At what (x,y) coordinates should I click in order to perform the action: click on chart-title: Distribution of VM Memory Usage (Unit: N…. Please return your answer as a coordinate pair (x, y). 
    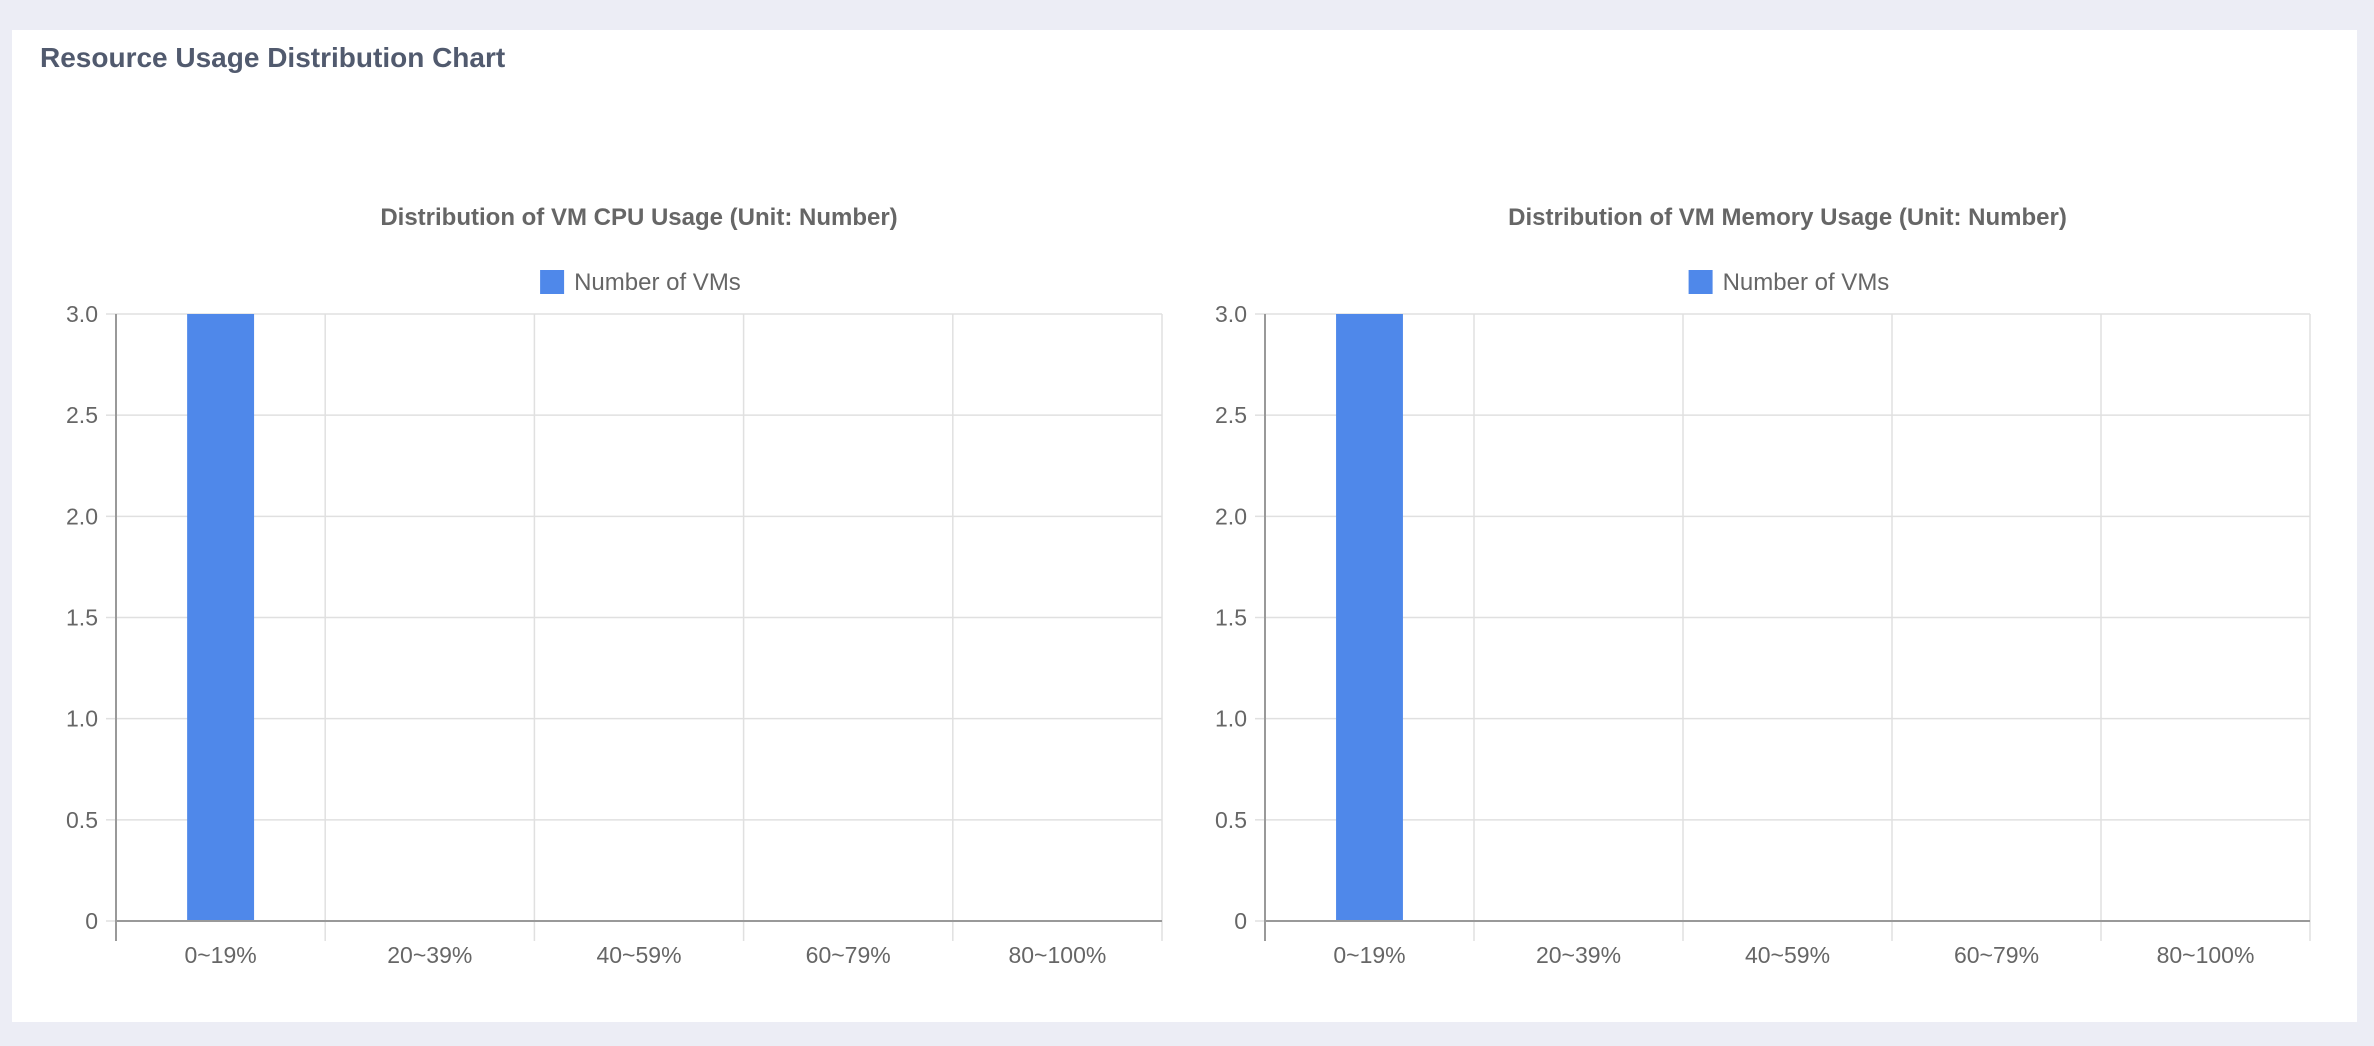
    Looking at the image, I should click on (1787, 217).